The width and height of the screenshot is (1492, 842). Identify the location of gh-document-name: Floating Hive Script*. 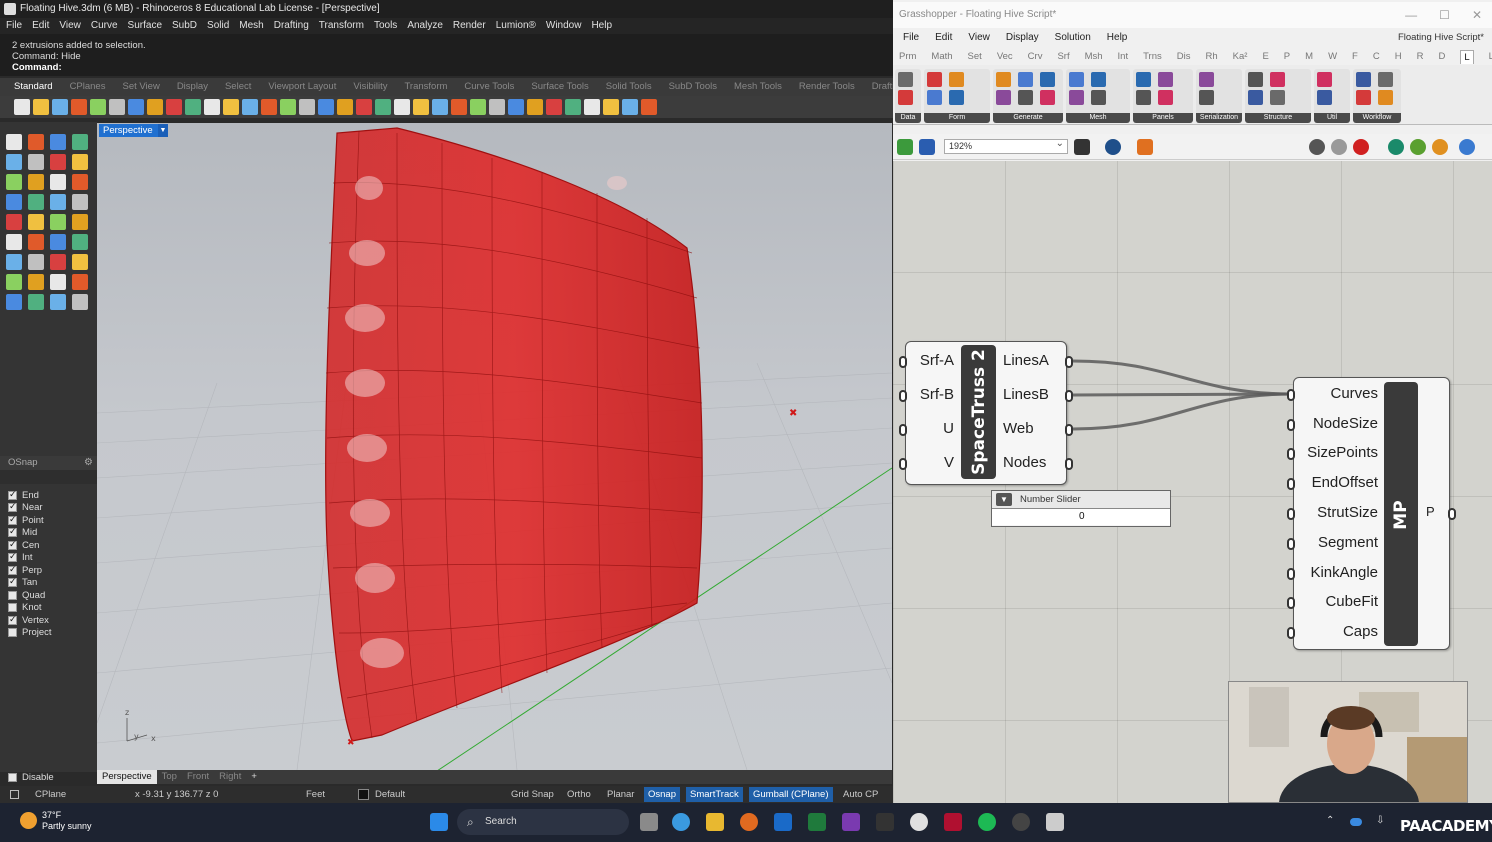
(1441, 38).